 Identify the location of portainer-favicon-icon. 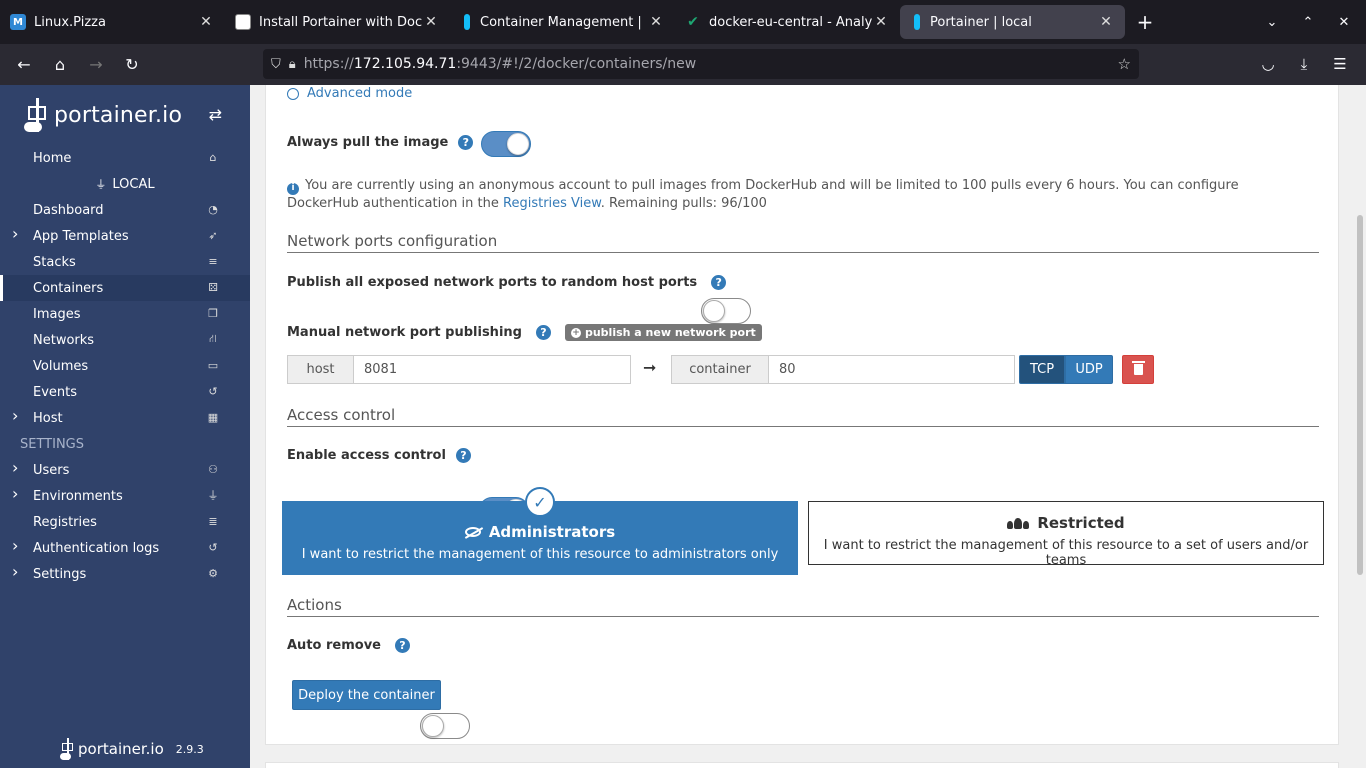
(467, 22).